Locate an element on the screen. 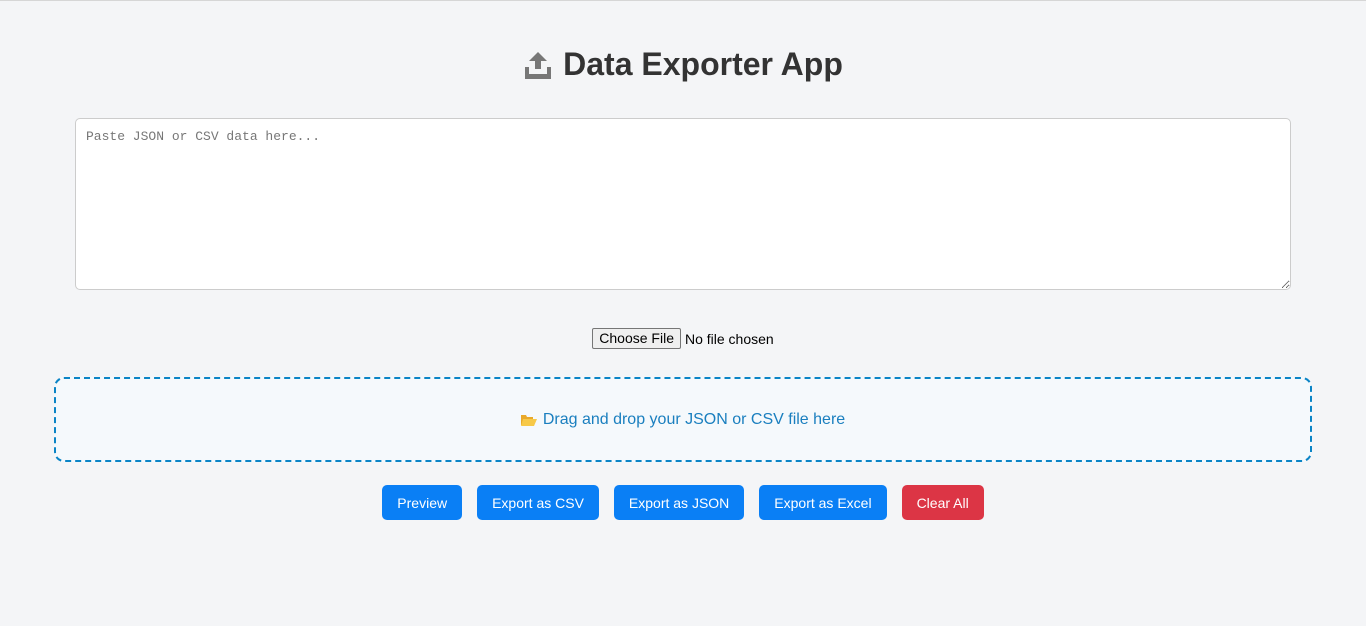  page-title: Data Exporter App is located at coordinates (703, 64).